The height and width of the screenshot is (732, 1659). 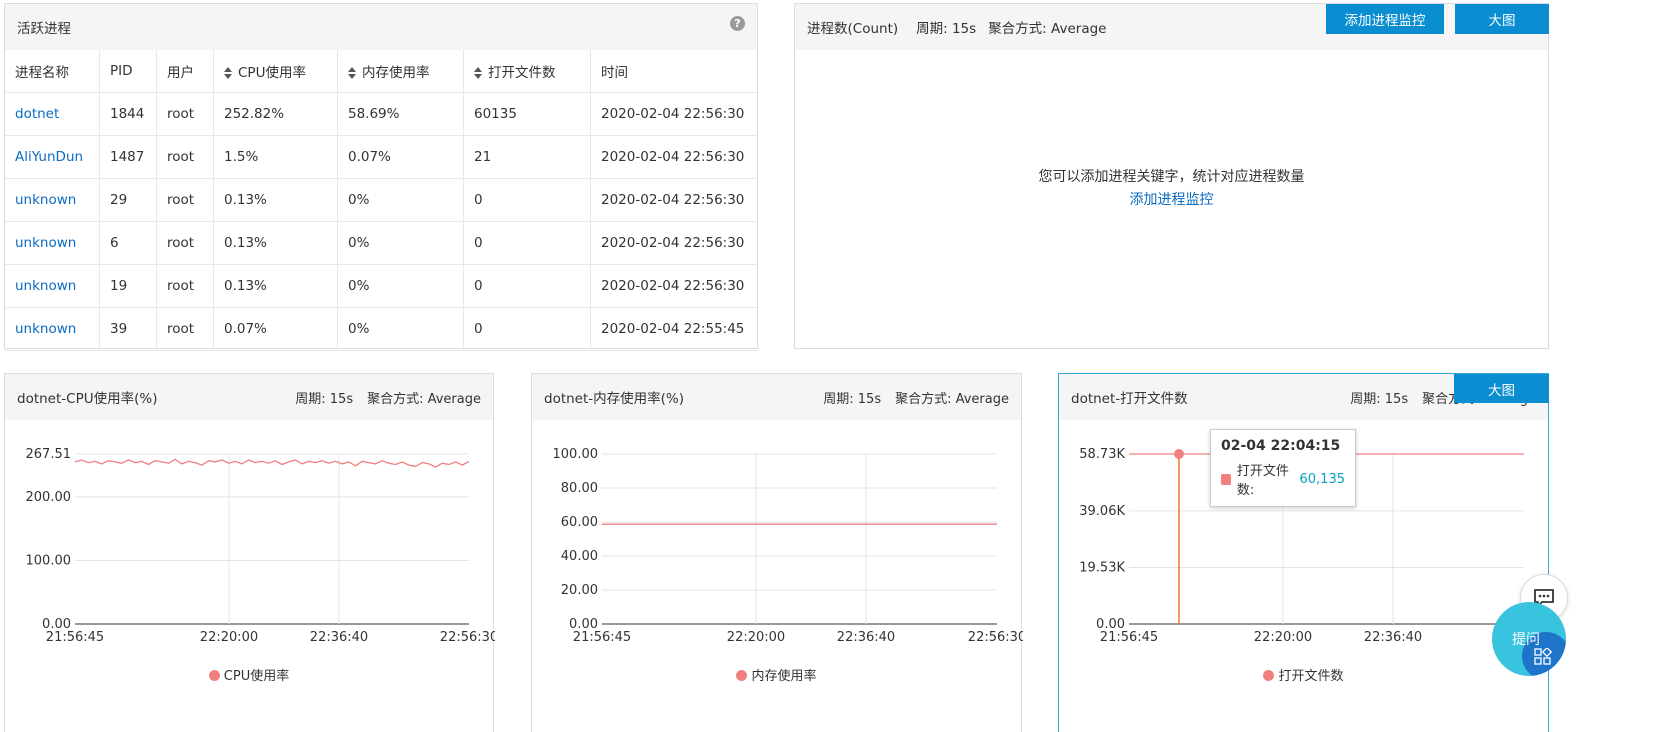 I want to click on cell-mem: 58.69%, so click(x=400, y=114).